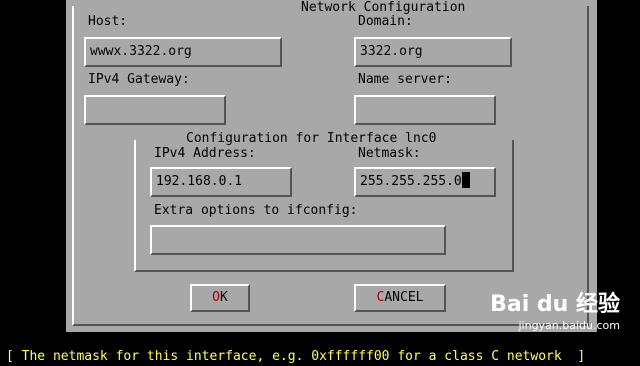  Describe the element at coordinates (569, 325) in the screenshot. I see `watermark-url: jingyan.baidu.com` at that location.